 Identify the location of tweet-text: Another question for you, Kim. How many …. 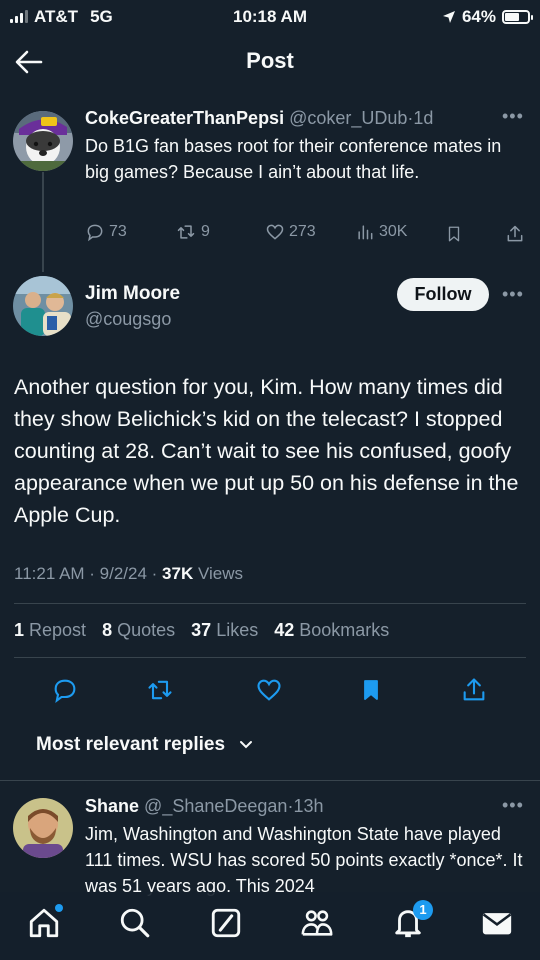
(266, 451).